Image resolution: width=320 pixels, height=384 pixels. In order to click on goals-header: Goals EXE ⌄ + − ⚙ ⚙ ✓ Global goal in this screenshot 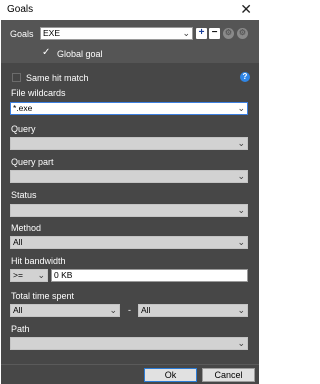, I will do `click(130, 41)`.